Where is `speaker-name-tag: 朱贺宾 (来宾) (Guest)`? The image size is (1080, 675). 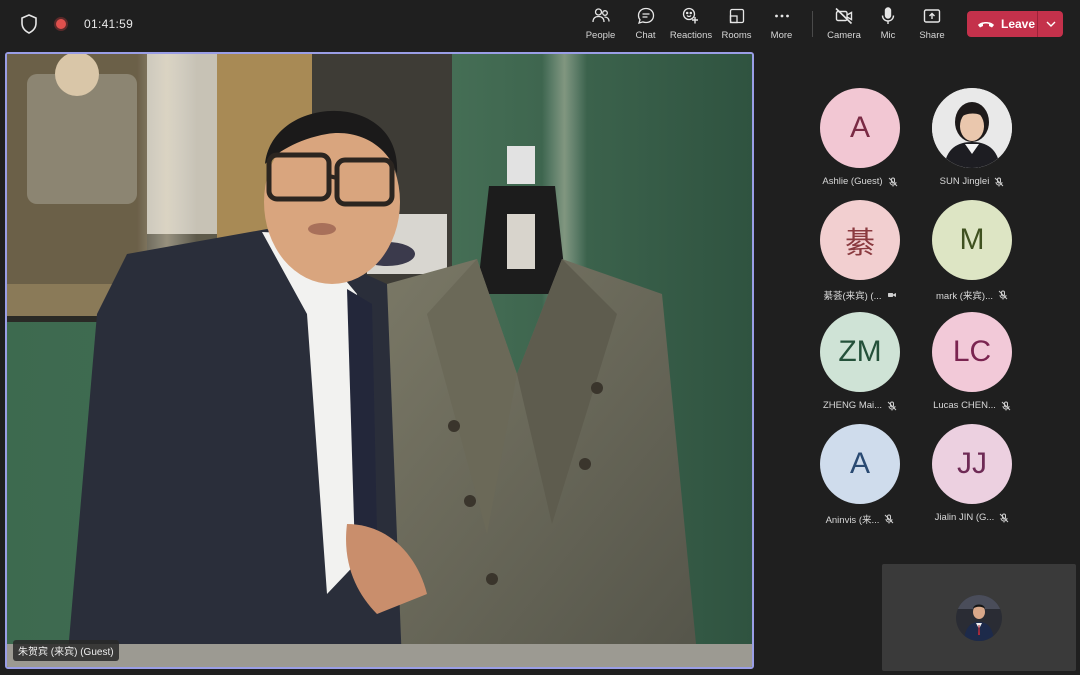 speaker-name-tag: 朱贺宾 (来宾) (Guest) is located at coordinates (66, 650).